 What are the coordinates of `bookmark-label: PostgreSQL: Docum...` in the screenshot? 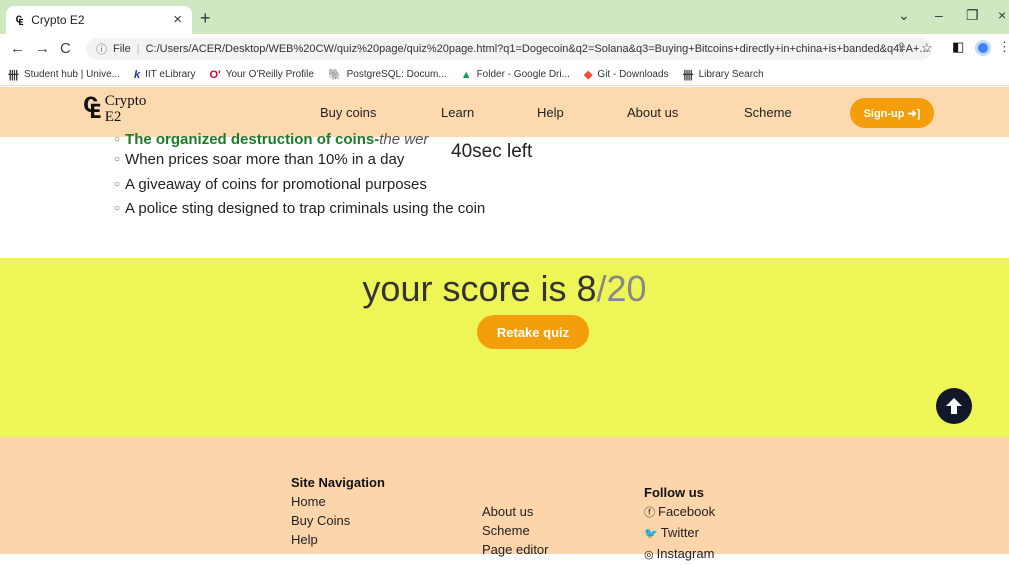 It's located at (396, 74).